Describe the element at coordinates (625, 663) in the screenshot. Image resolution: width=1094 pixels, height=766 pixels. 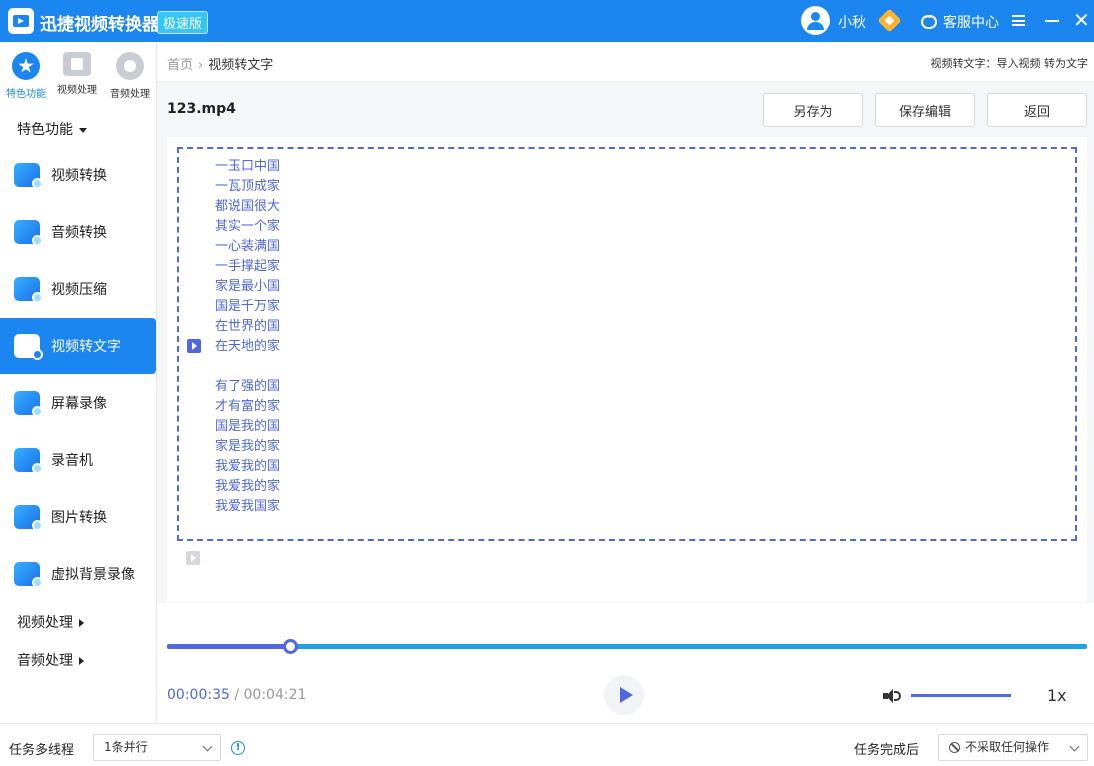
I see `player-controls: 00:00:35 / 00:04:21 1x` at that location.